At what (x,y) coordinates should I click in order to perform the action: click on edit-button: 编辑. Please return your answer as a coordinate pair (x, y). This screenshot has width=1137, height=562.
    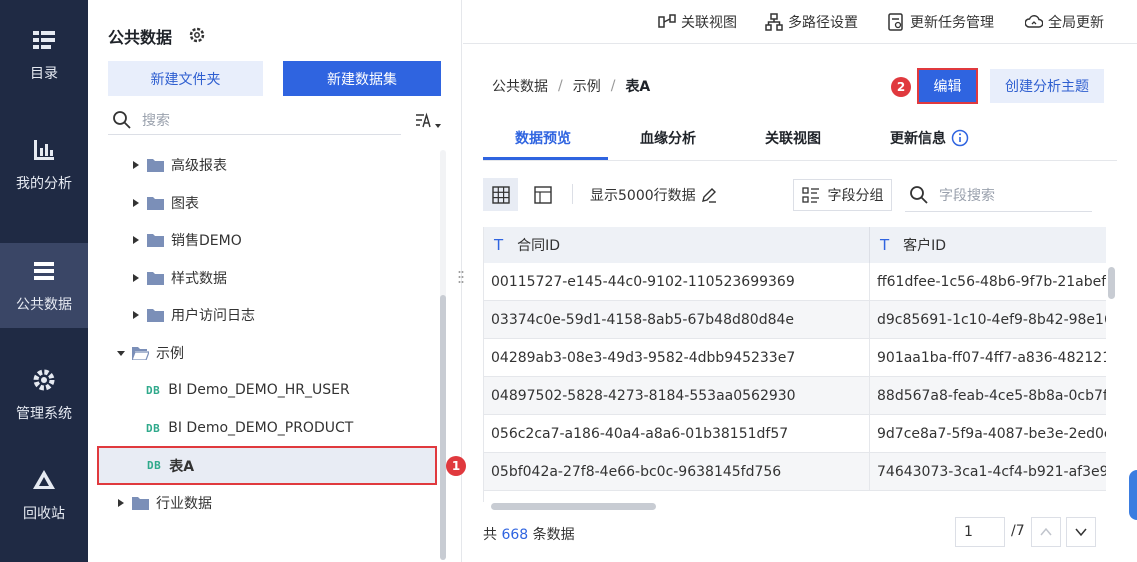
    Looking at the image, I should click on (947, 86).